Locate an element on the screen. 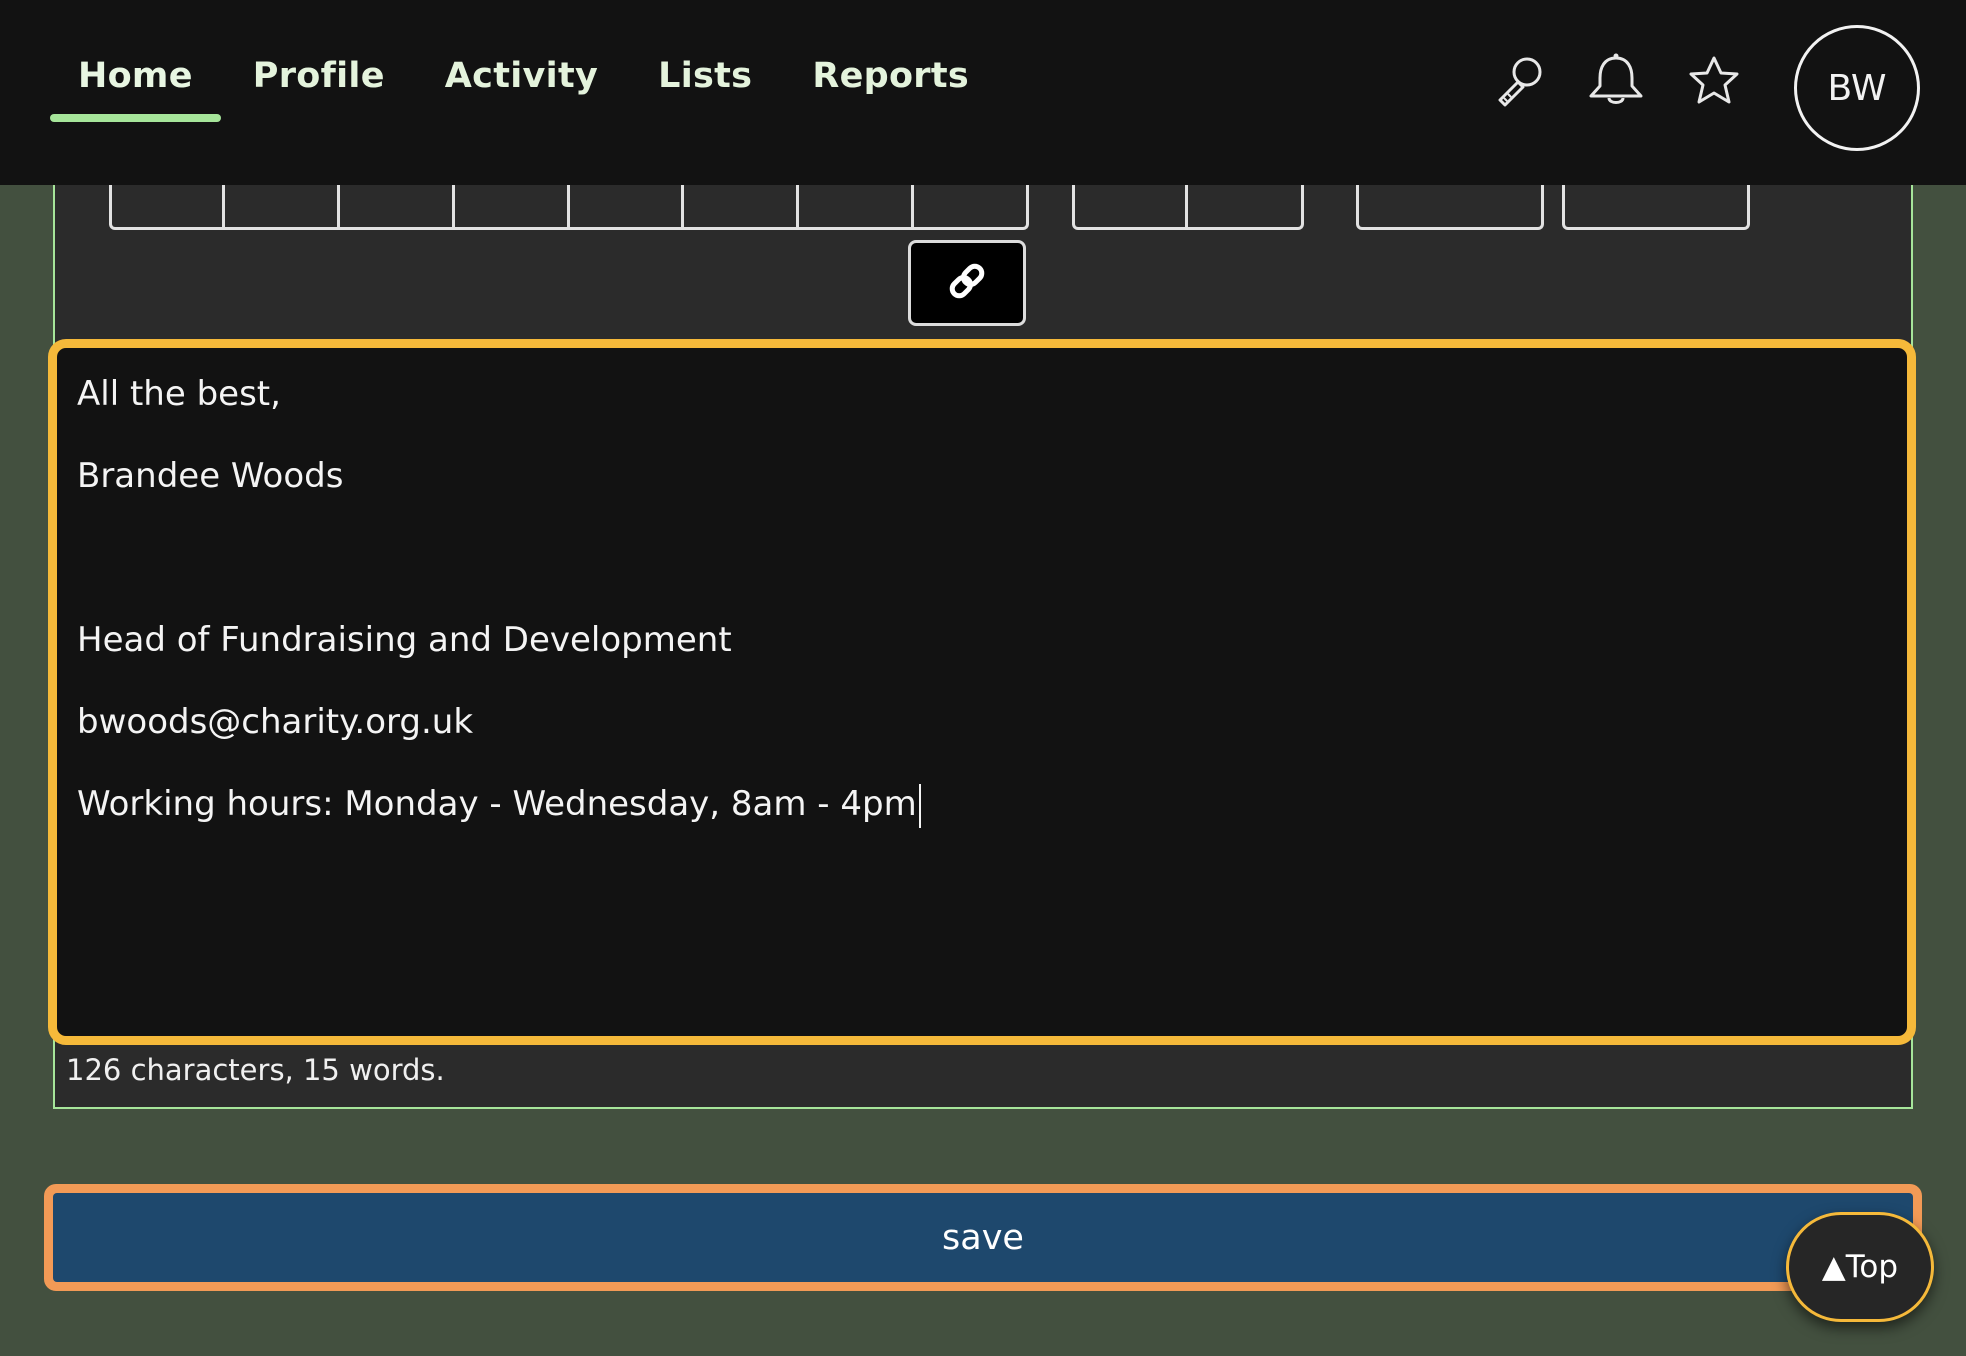 This screenshot has width=1966, height=1356. top-nav-bar: Home Profile Activity Lists Reports BW is located at coordinates (983, 92).